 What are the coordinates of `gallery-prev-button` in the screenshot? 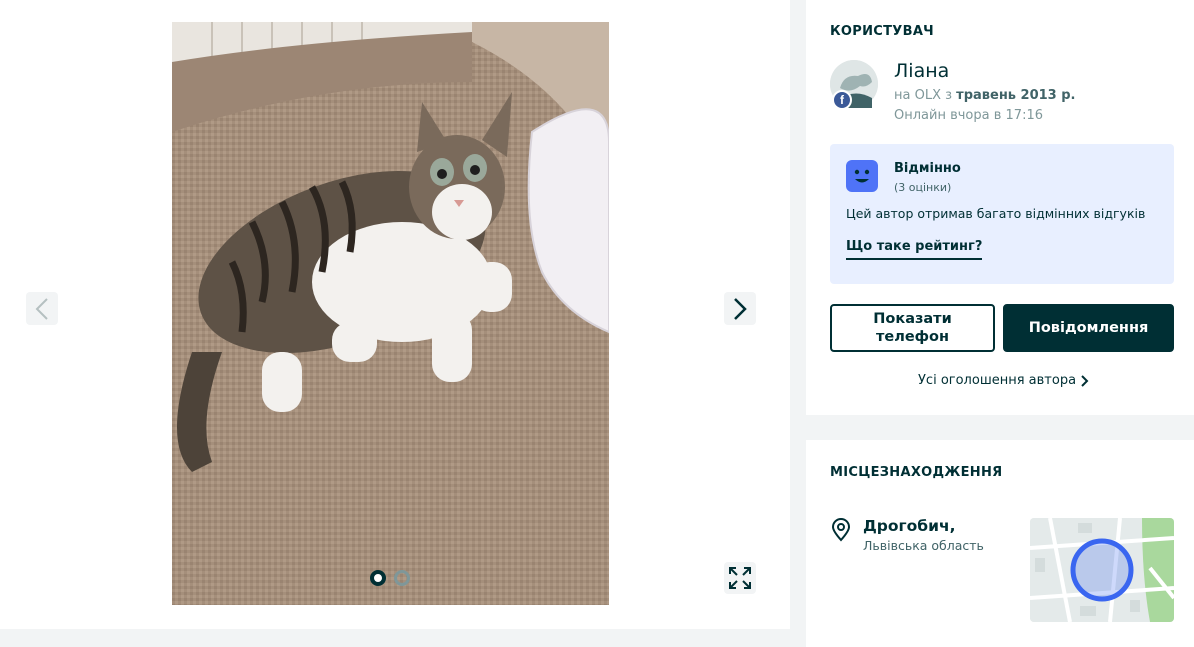 It's located at (42, 308).